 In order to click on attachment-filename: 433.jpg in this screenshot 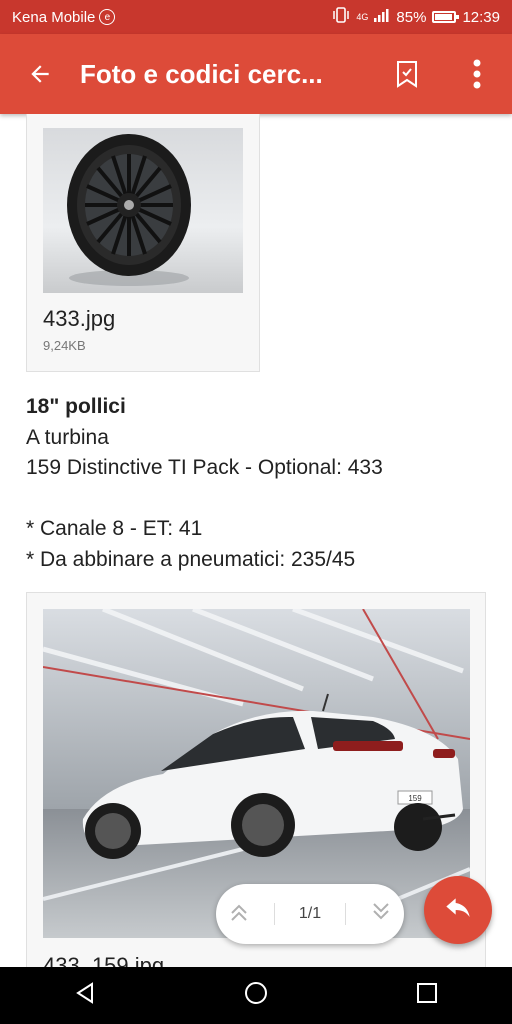, I will do `click(79, 318)`.